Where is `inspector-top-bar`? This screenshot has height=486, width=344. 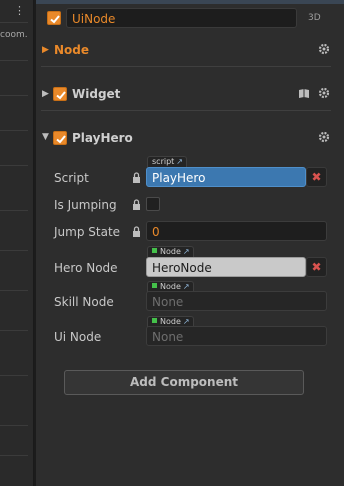 inspector-top-bar is located at coordinates (190, 2).